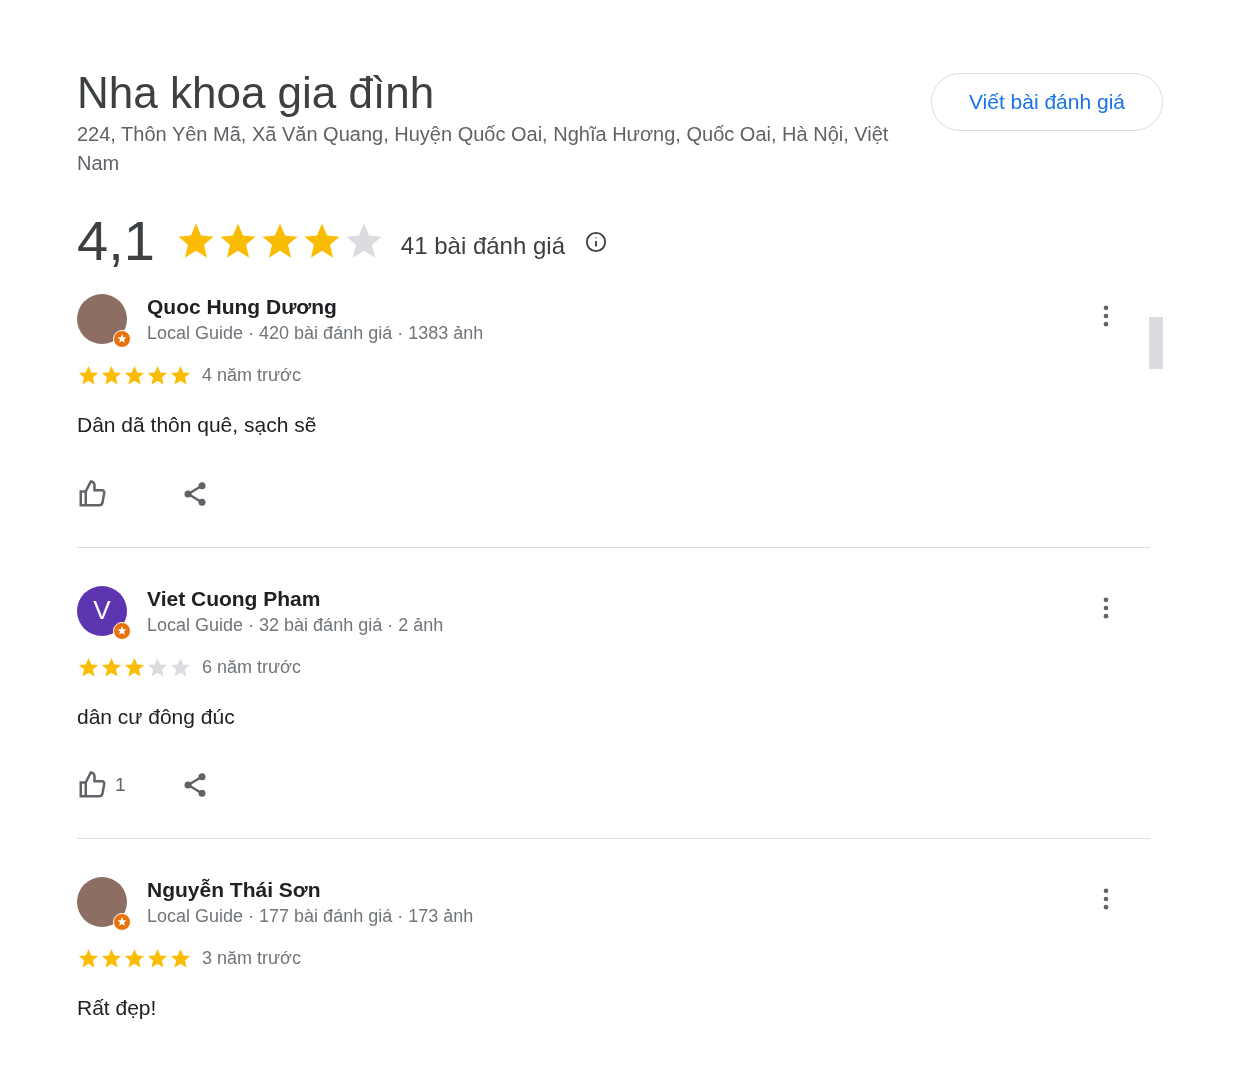  Describe the element at coordinates (596, 242) in the screenshot. I see `info-icon` at that location.